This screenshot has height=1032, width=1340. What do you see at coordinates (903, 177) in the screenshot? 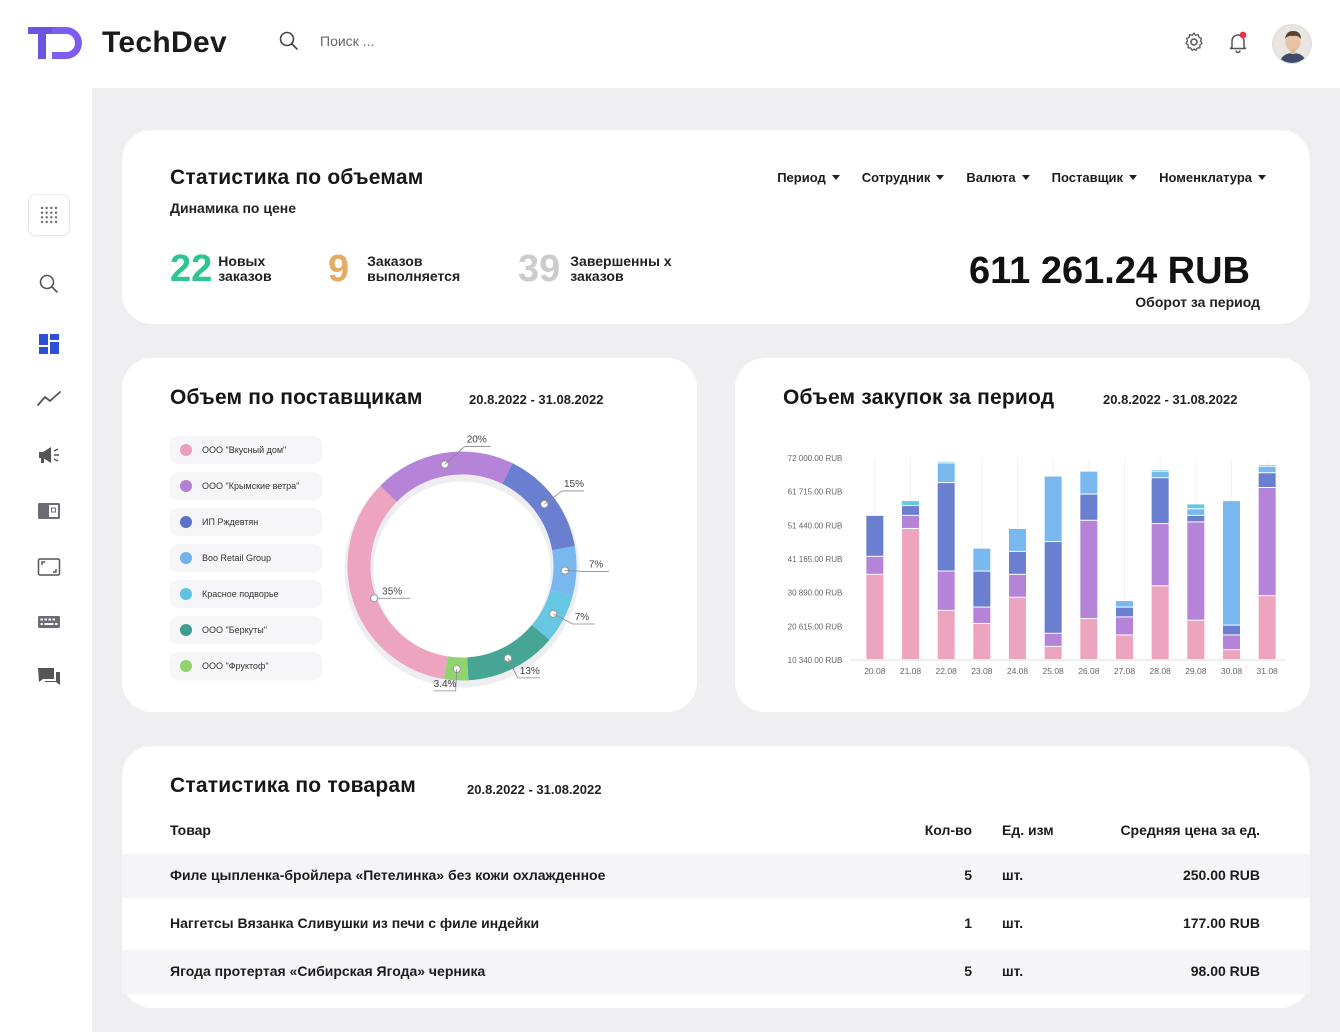
I see `filter-employee: Сотрудник` at bounding box center [903, 177].